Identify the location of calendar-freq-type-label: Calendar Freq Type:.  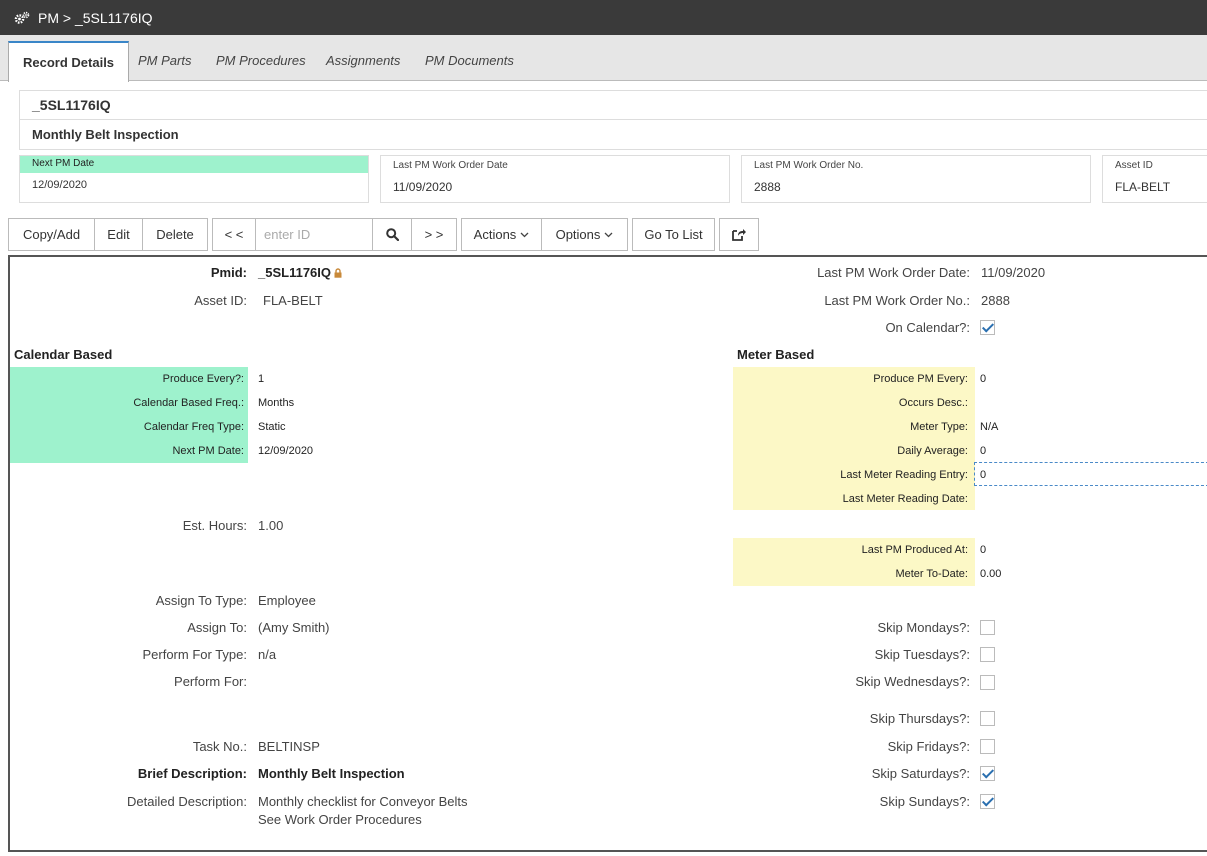
(193, 427).